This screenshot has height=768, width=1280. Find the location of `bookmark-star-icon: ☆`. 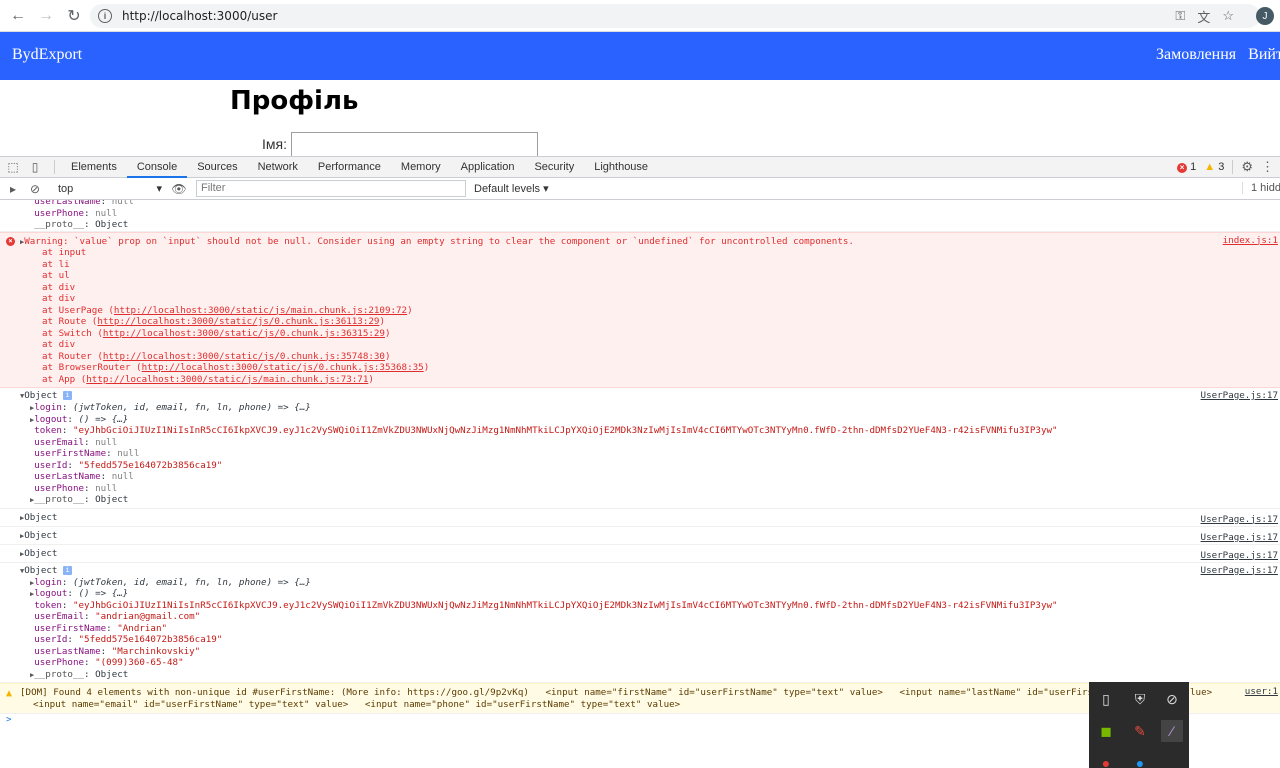

bookmark-star-icon: ☆ is located at coordinates (1228, 16).